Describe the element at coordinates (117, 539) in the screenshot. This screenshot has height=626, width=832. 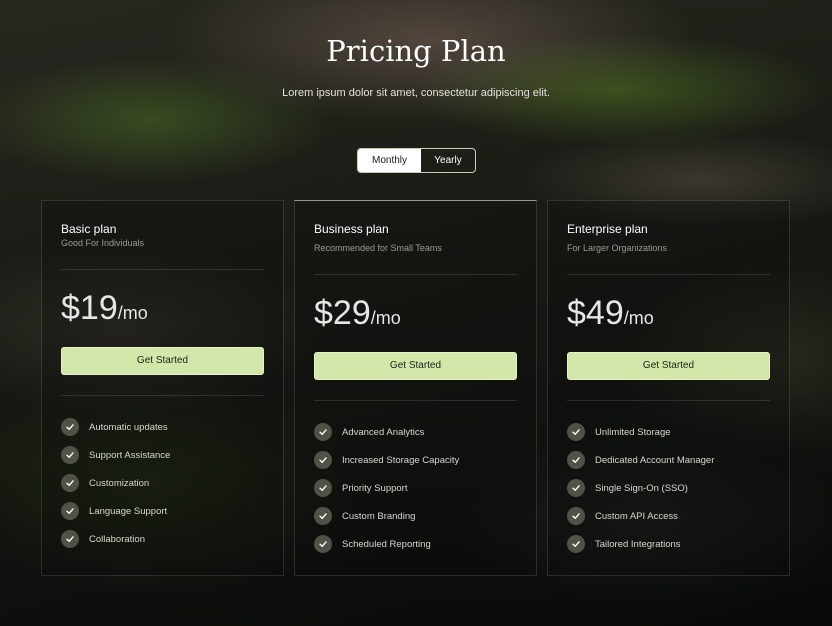
I see `feature-label: Collaboration` at that location.